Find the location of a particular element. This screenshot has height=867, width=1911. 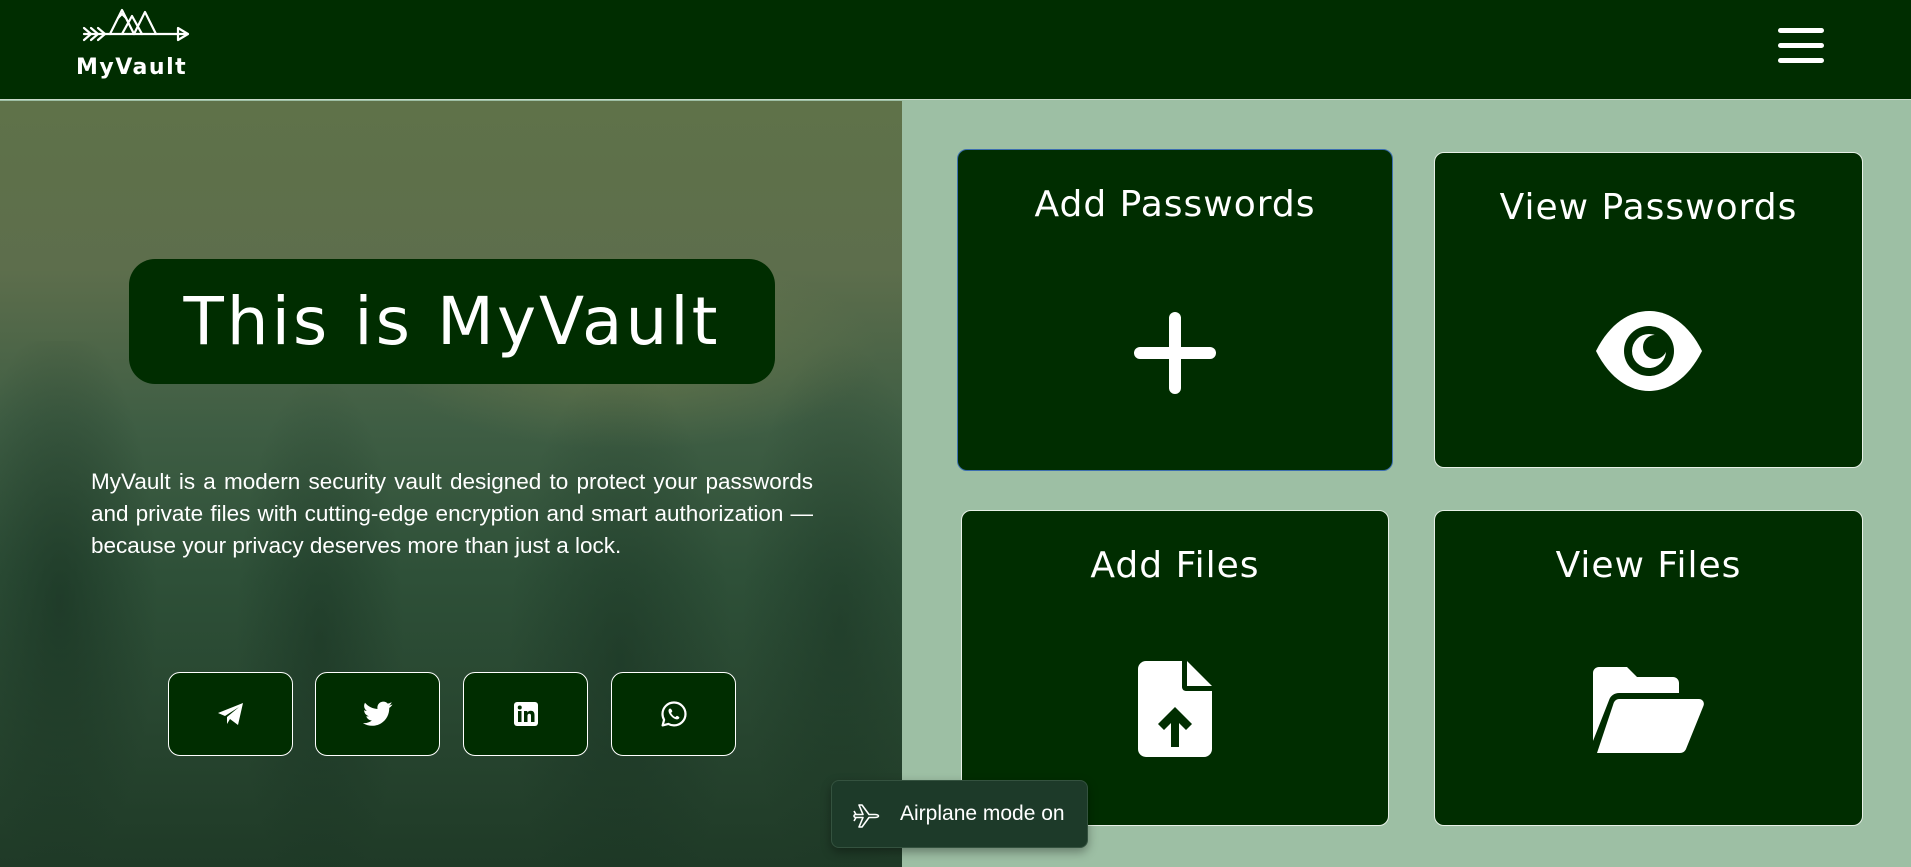

telegram-icon is located at coordinates (230, 714).